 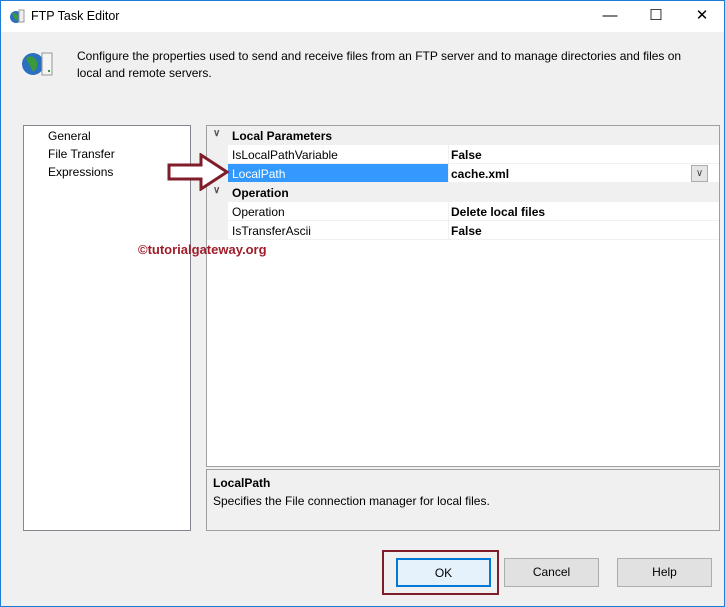 What do you see at coordinates (463, 211) in the screenshot?
I see `property-row: Operation Delete local files` at bounding box center [463, 211].